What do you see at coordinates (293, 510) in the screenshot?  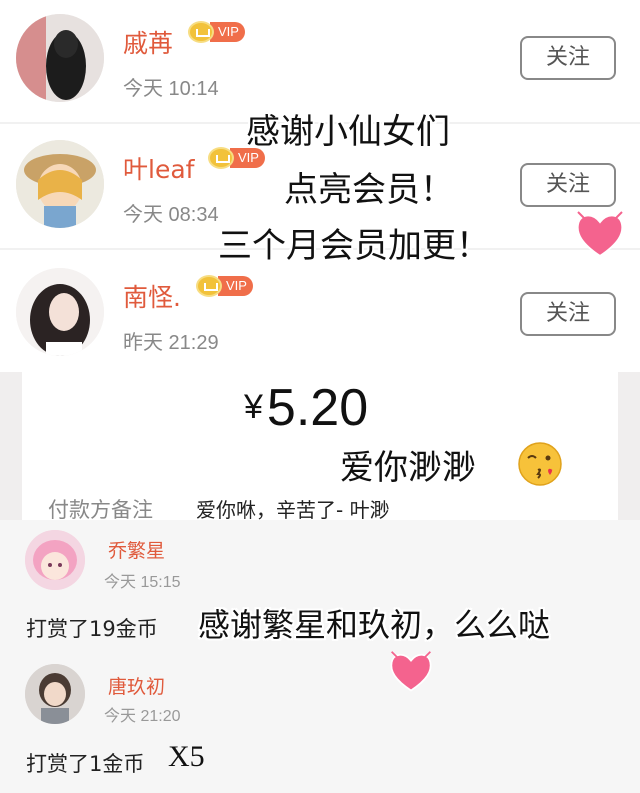 I see `memo-value: 爱你咻，辛苦了- 叶渺` at bounding box center [293, 510].